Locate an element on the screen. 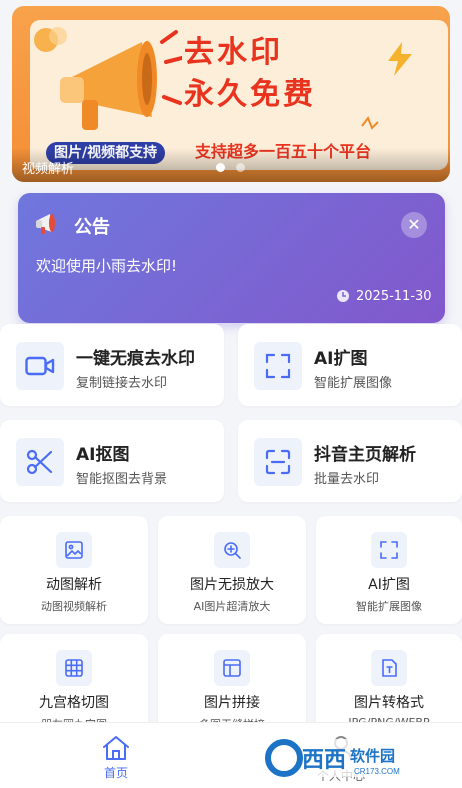 The image size is (462, 788). feature-title: 一键无痕去水印 is located at coordinates (135, 359).